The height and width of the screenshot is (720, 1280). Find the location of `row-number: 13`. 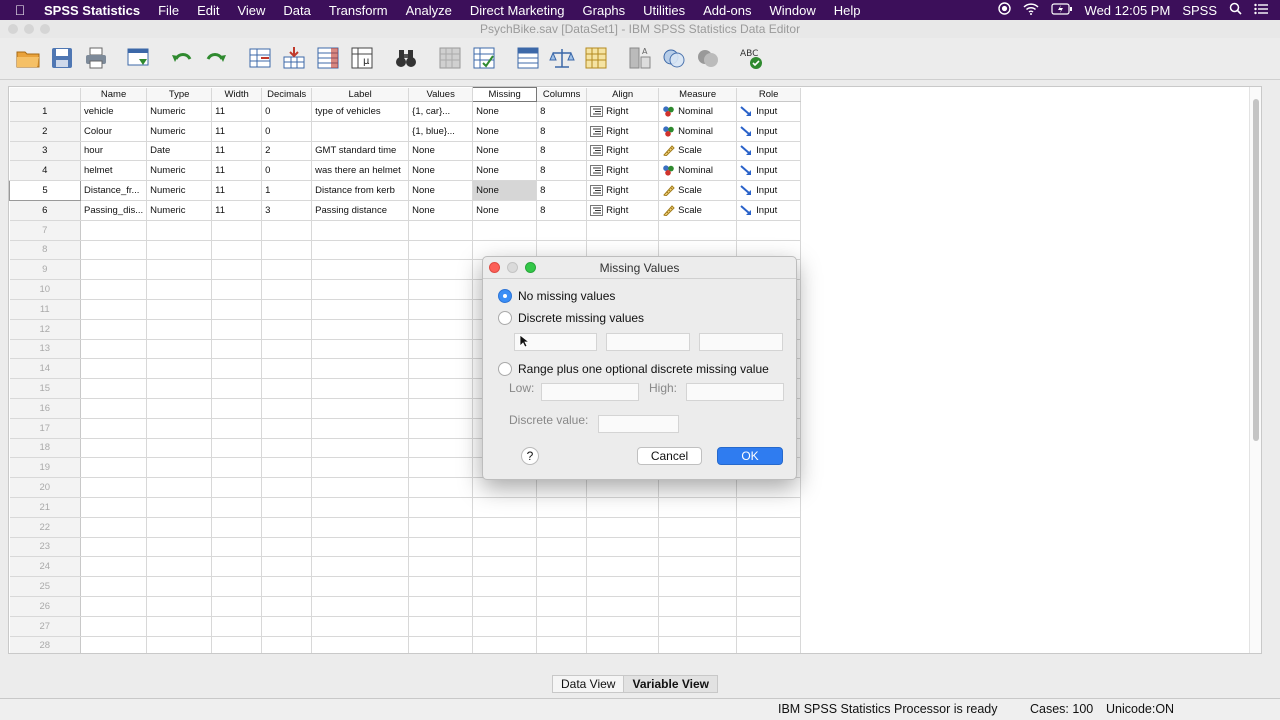

row-number: 13 is located at coordinates (45, 349).